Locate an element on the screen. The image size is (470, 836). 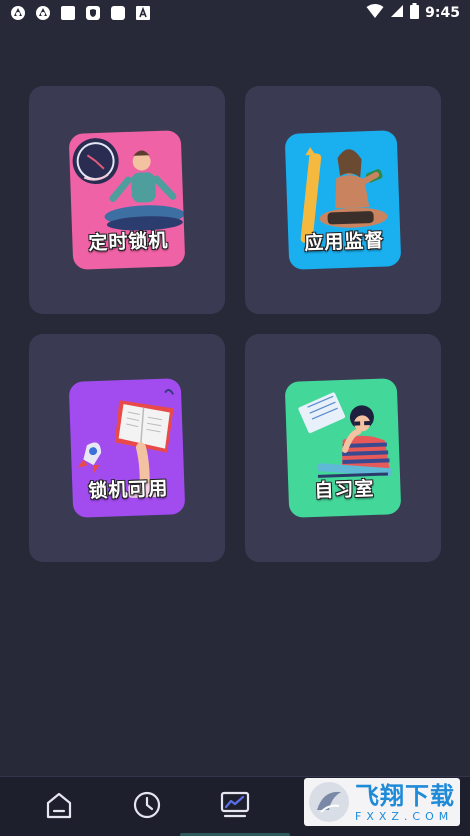
clock-icon is located at coordinates (147, 807).